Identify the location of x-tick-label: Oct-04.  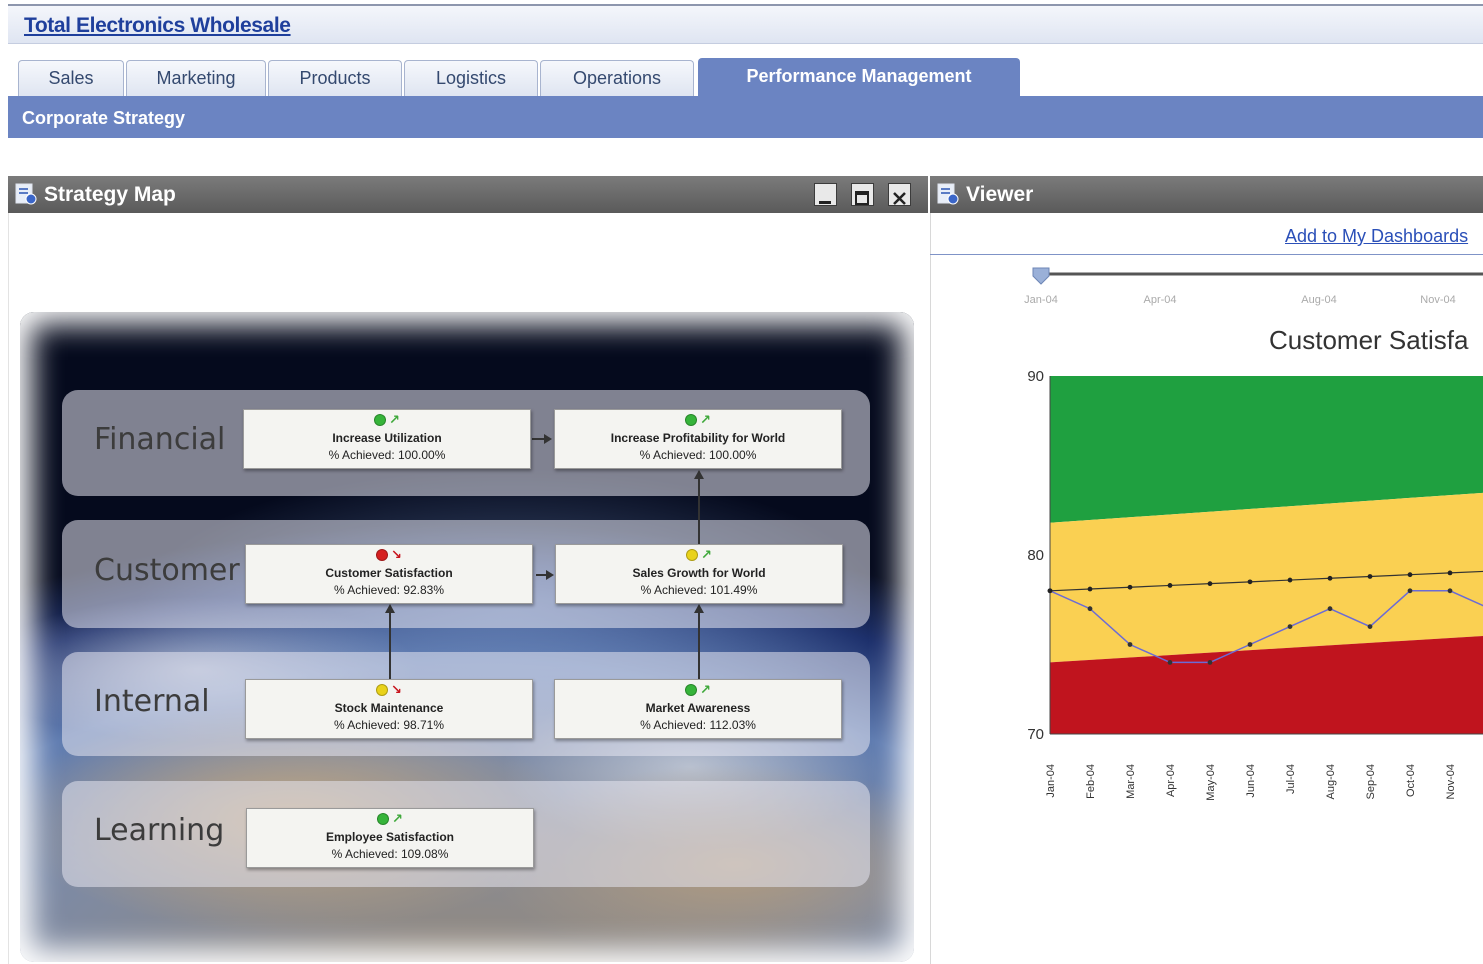
(1411, 780).